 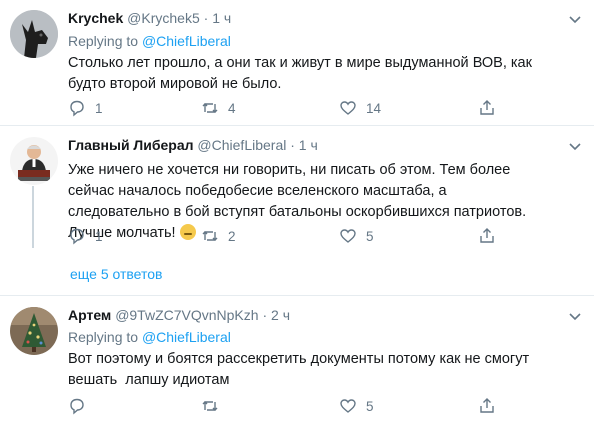 What do you see at coordinates (288, 110) in the screenshot?
I see `tweet-actions: 1 4 14` at bounding box center [288, 110].